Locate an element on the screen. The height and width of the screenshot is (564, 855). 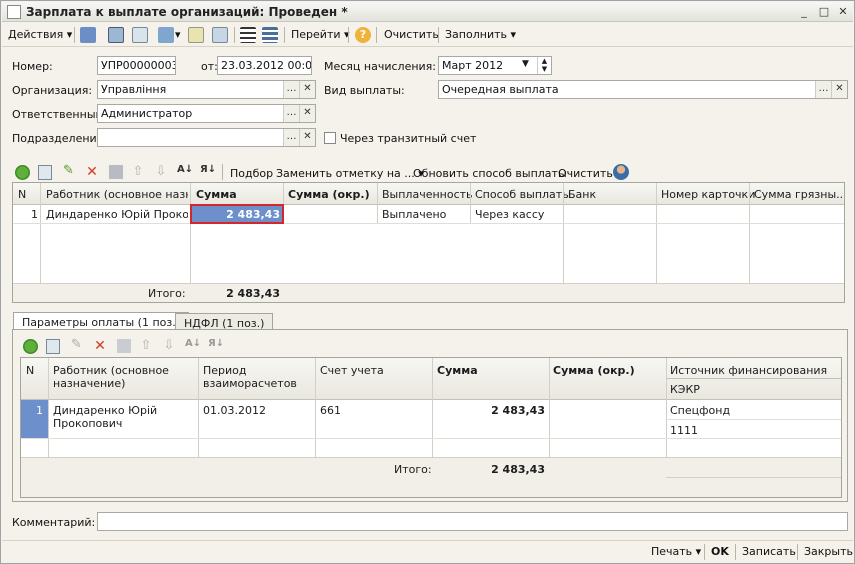
save-button: Записать is located at coordinates (769, 551).